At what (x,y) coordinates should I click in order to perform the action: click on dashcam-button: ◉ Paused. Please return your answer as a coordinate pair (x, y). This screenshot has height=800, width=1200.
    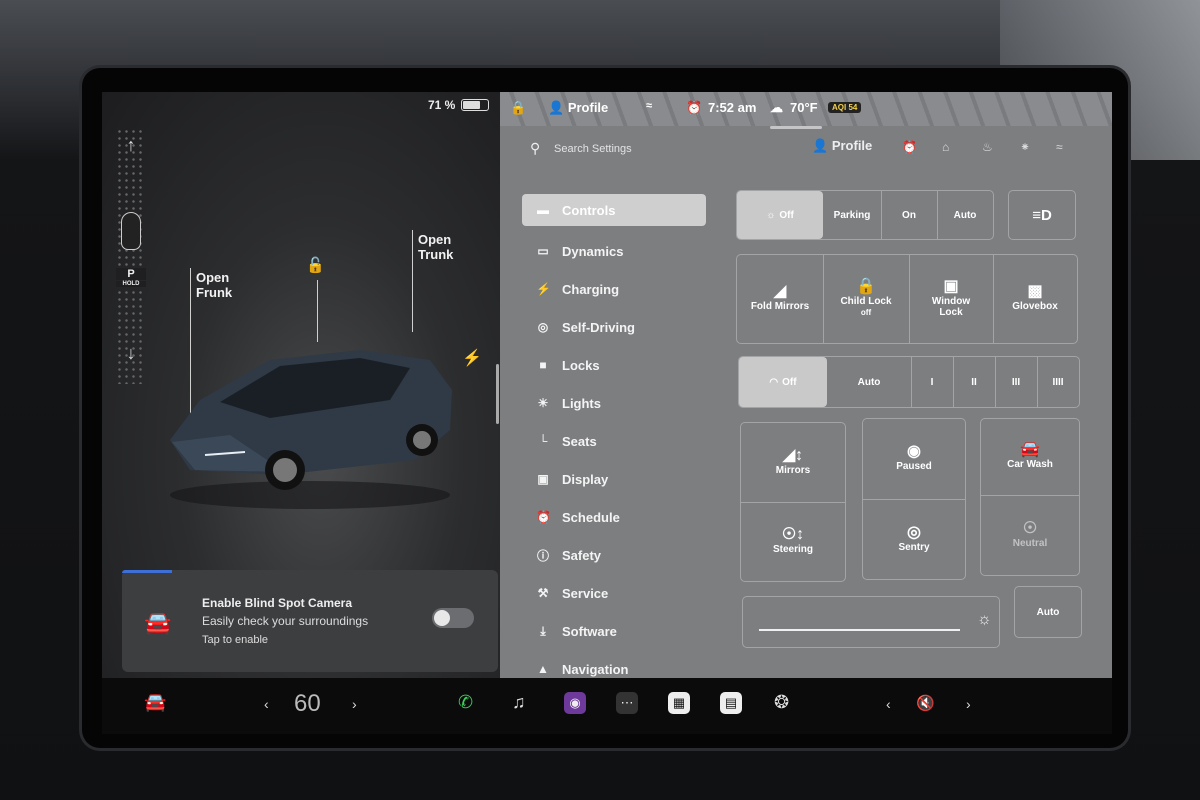
    Looking at the image, I should click on (914, 459).